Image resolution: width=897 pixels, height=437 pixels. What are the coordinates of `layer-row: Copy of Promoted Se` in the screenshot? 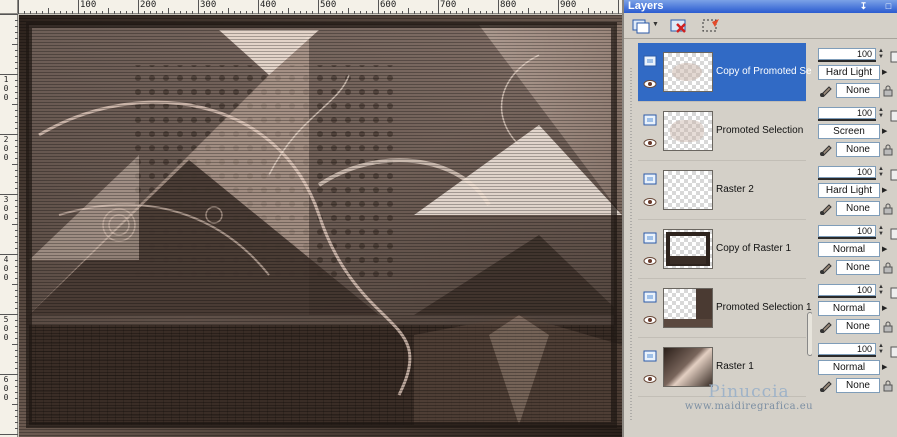 It's located at (725, 72).